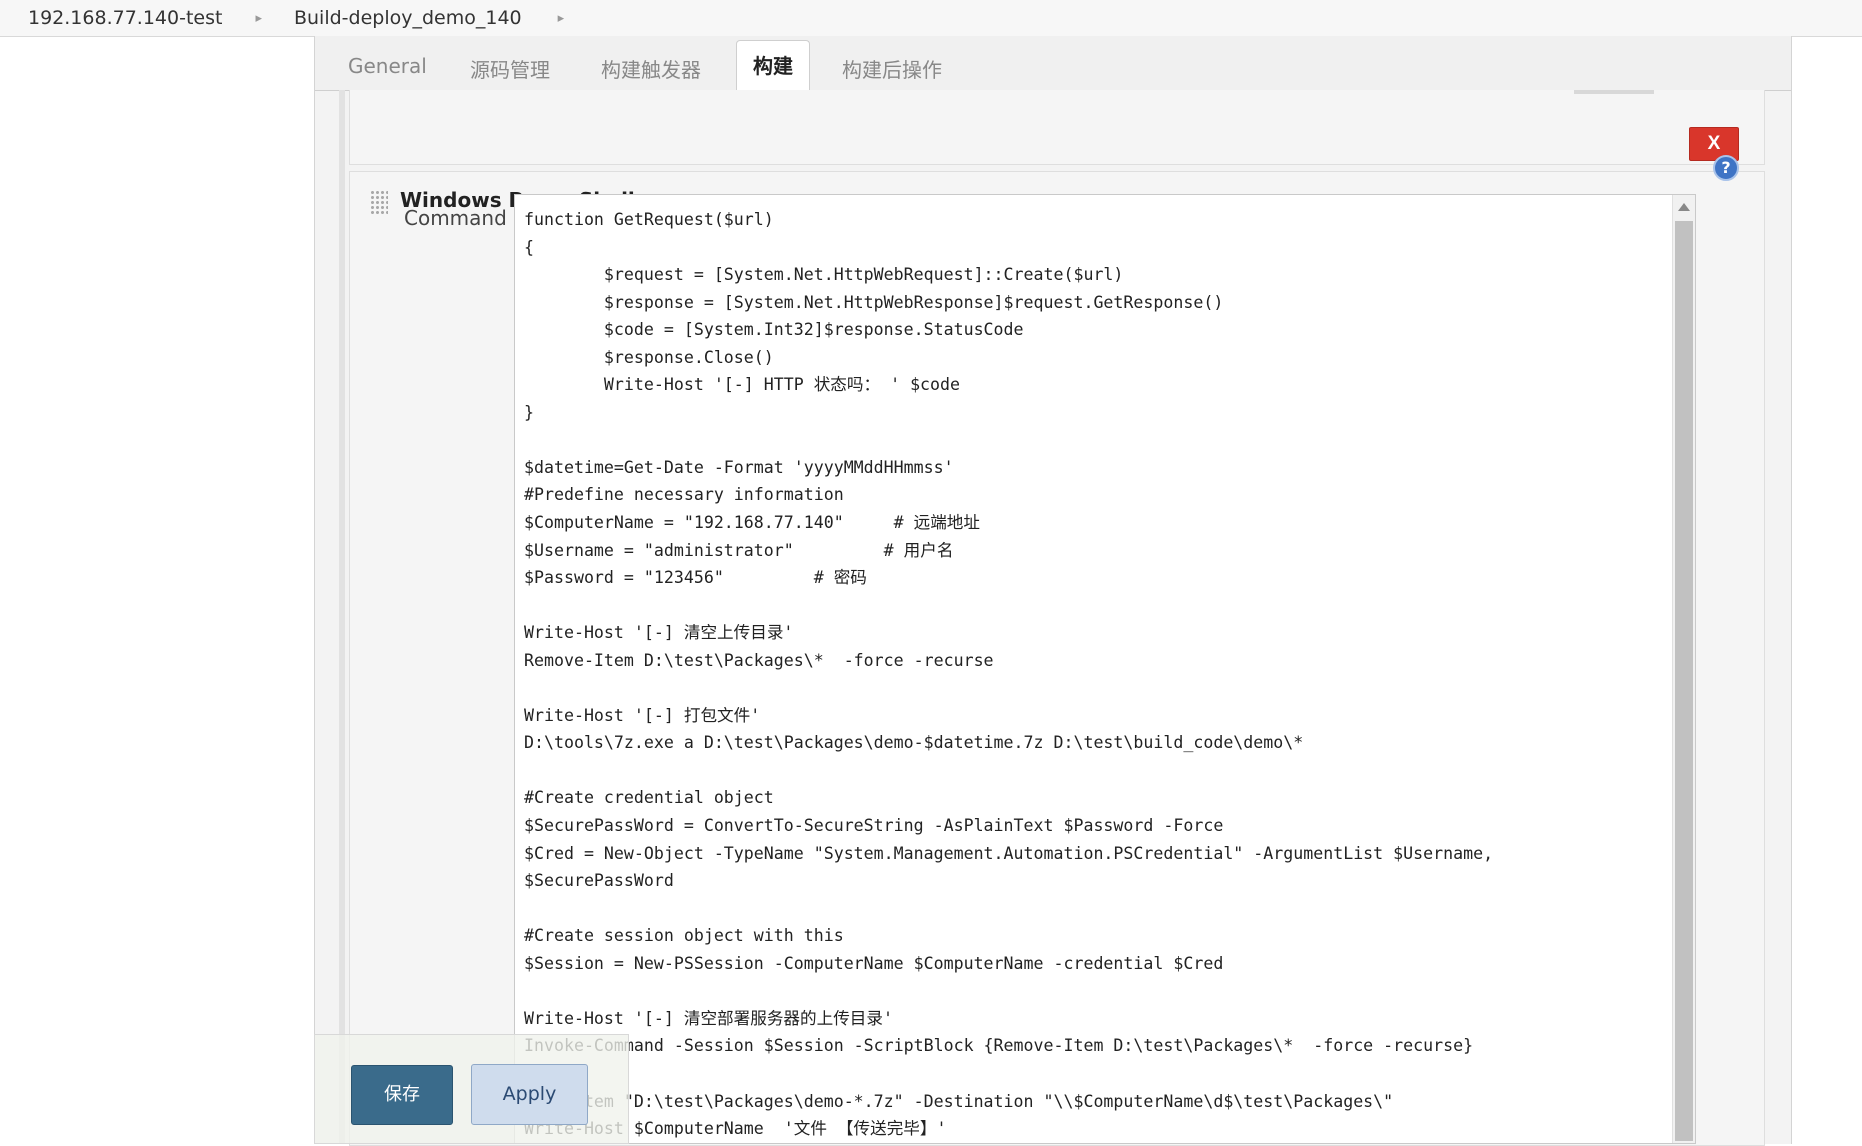 Image resolution: width=1862 pixels, height=1146 pixels. I want to click on config-tab-bar: General 源码管理 构建触发器 构建 构建后操作, so click(1053, 63).